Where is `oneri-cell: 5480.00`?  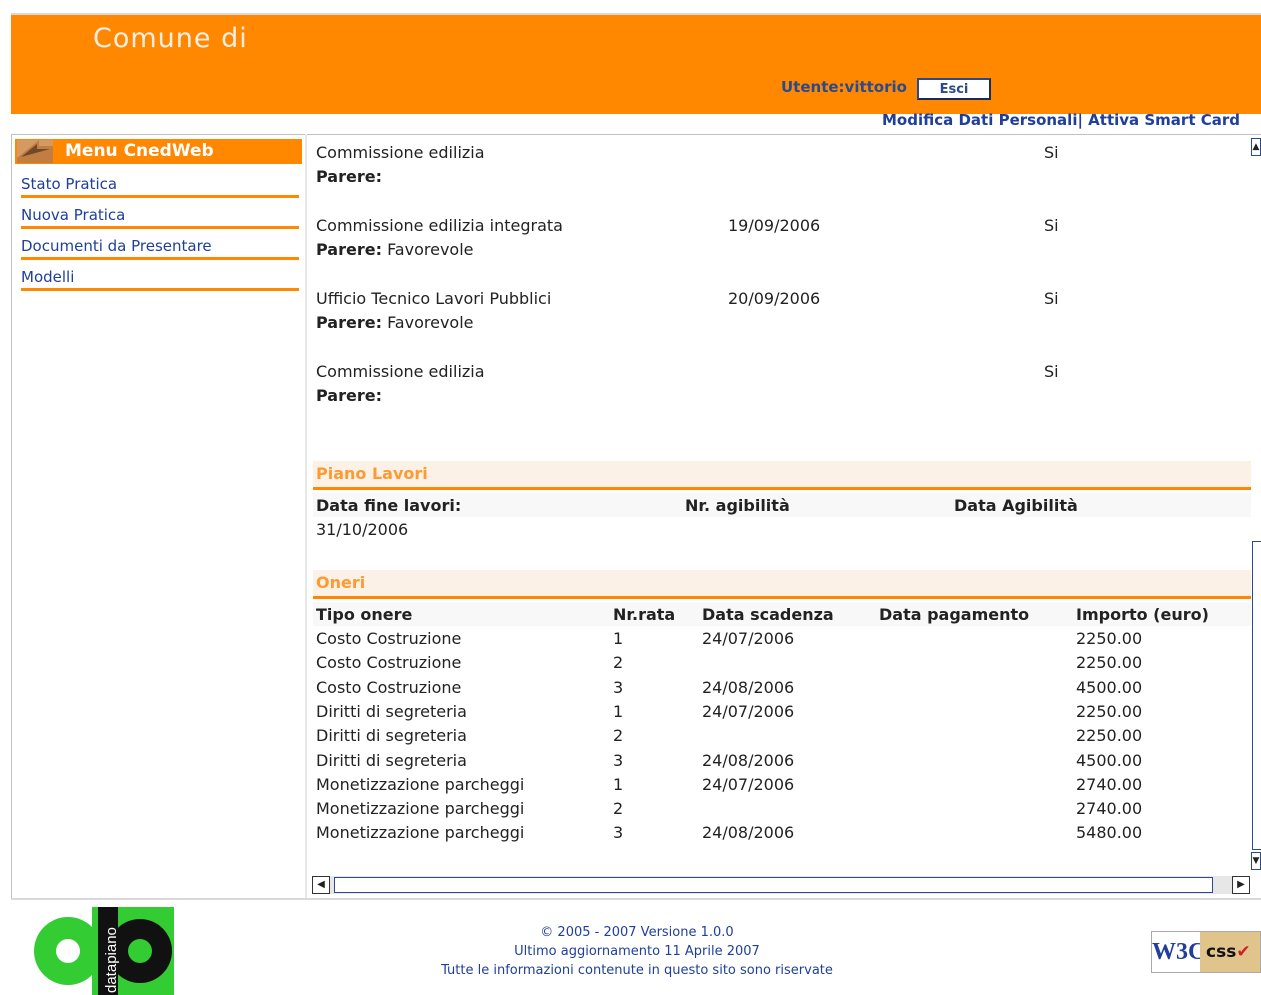
oneri-cell: 5480.00 is located at coordinates (1109, 833).